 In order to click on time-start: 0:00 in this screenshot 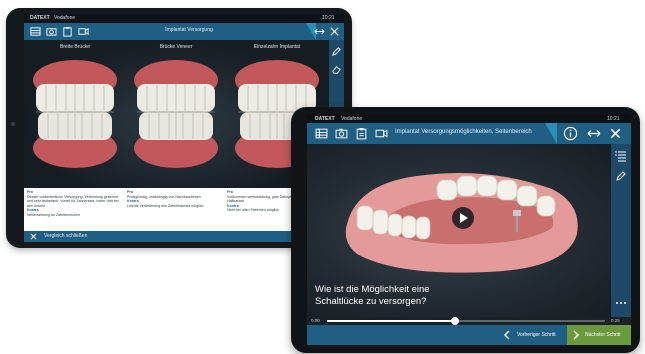, I will do `click(315, 320)`.